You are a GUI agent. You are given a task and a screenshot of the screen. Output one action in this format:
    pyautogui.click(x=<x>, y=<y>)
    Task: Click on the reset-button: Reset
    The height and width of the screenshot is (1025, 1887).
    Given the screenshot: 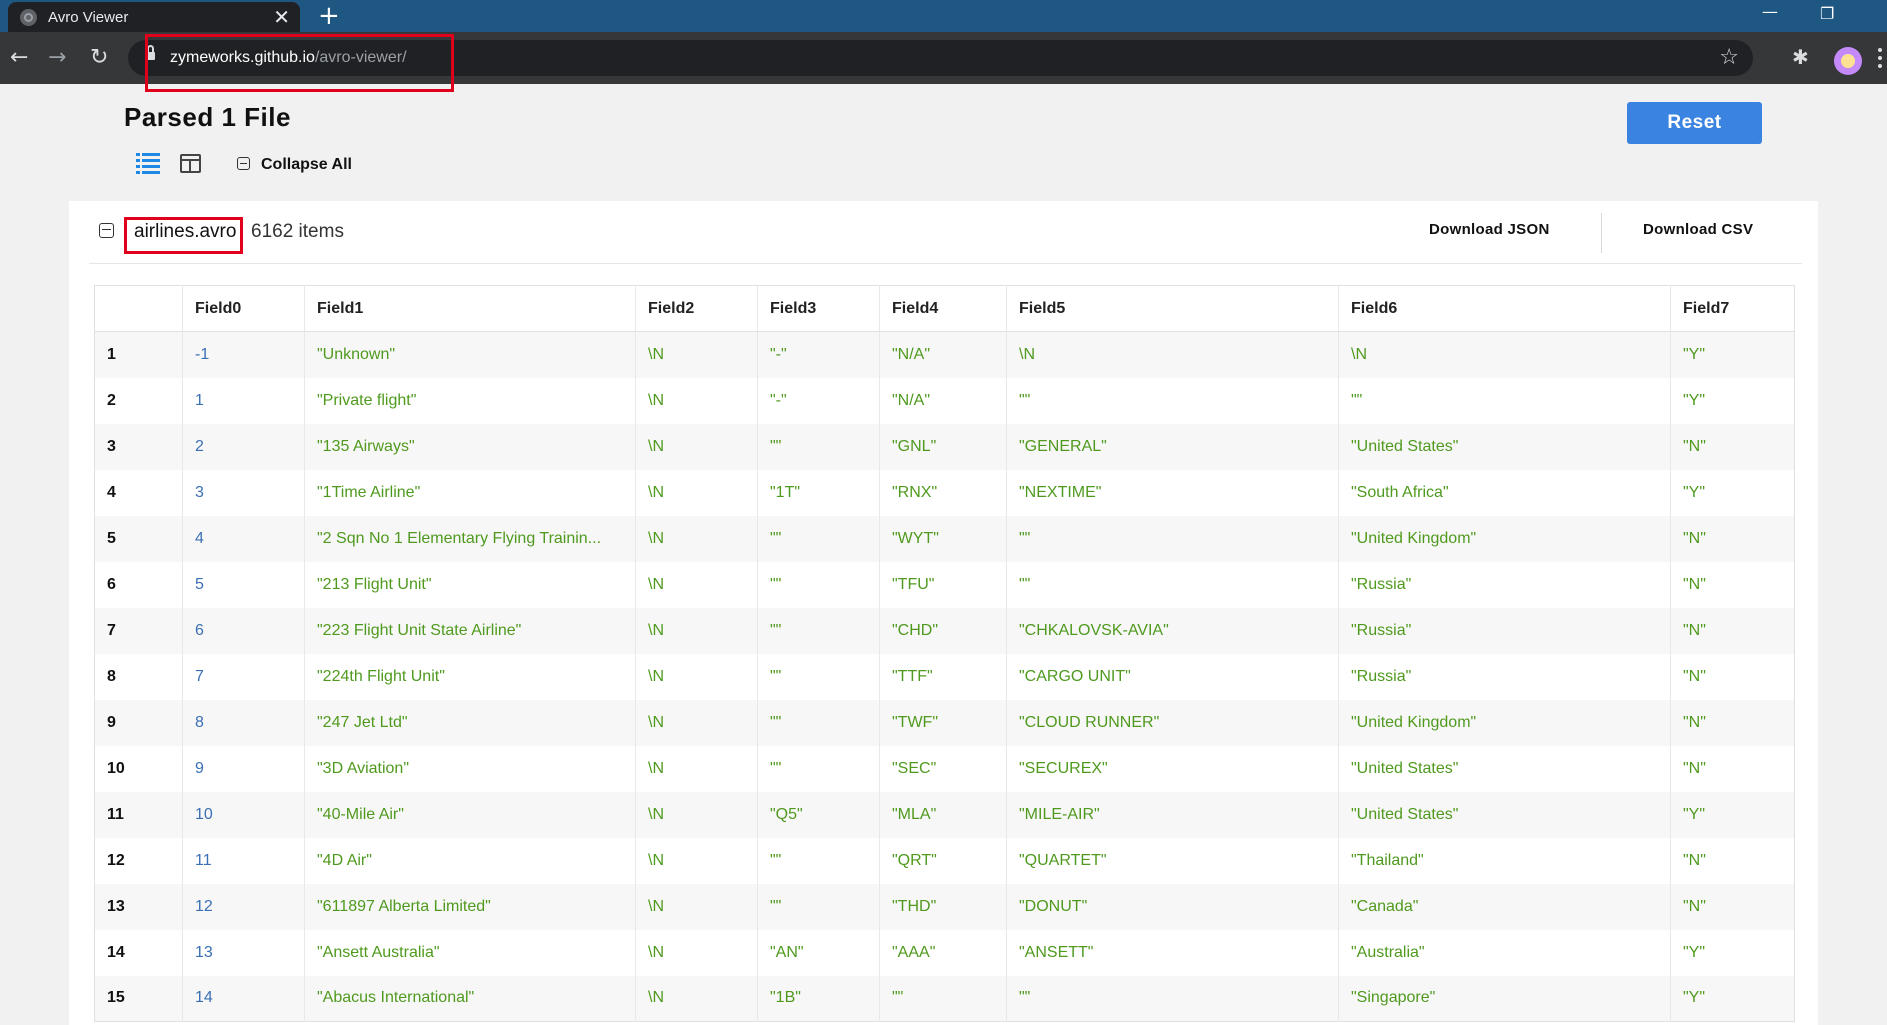 What is the action you would take?
    pyautogui.click(x=1694, y=123)
    